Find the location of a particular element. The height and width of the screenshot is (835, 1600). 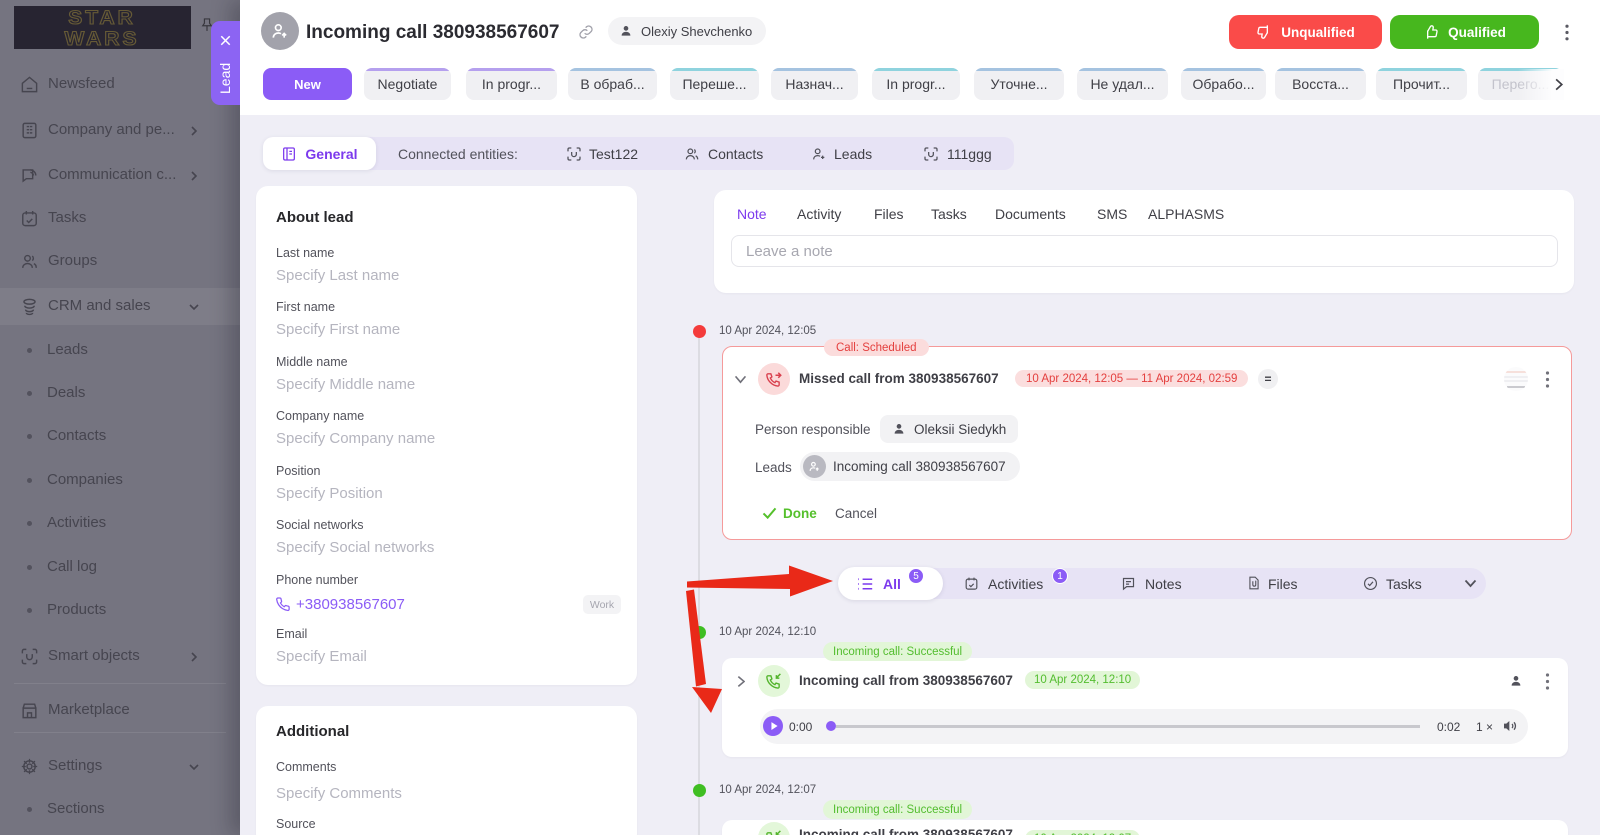

svg-text: WARS is located at coordinates (102, 39).